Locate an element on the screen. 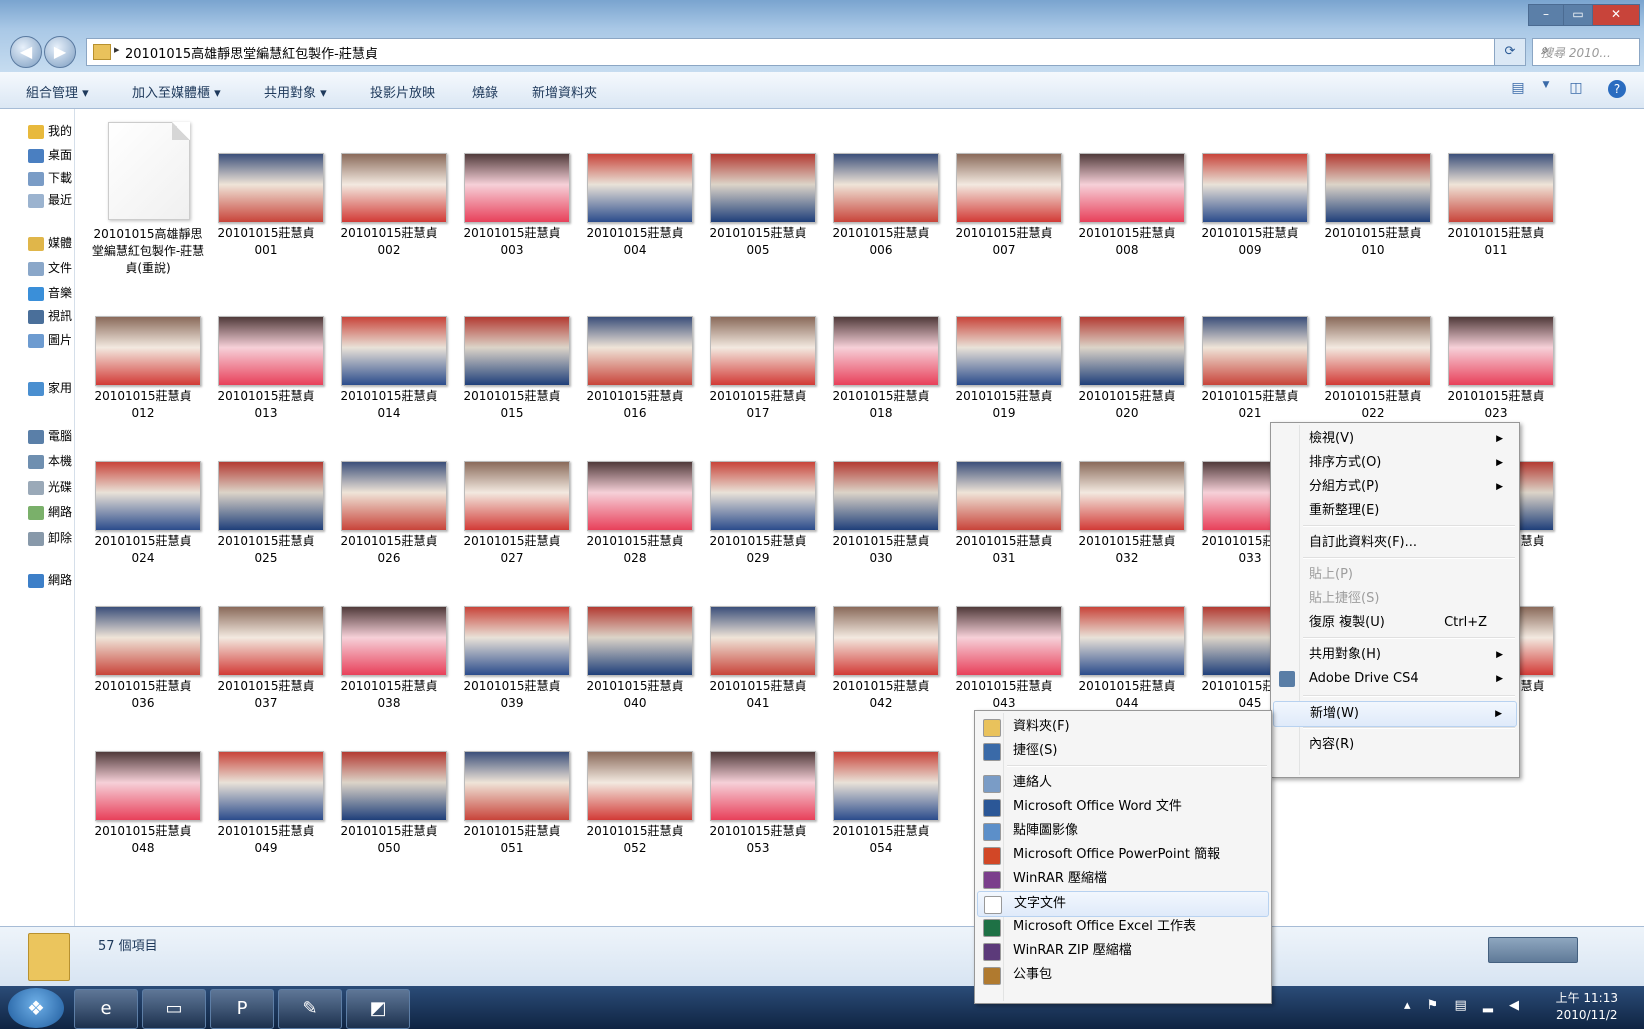 The width and height of the screenshot is (1644, 1029). maximize-button: ▭ is located at coordinates (1578, 15).